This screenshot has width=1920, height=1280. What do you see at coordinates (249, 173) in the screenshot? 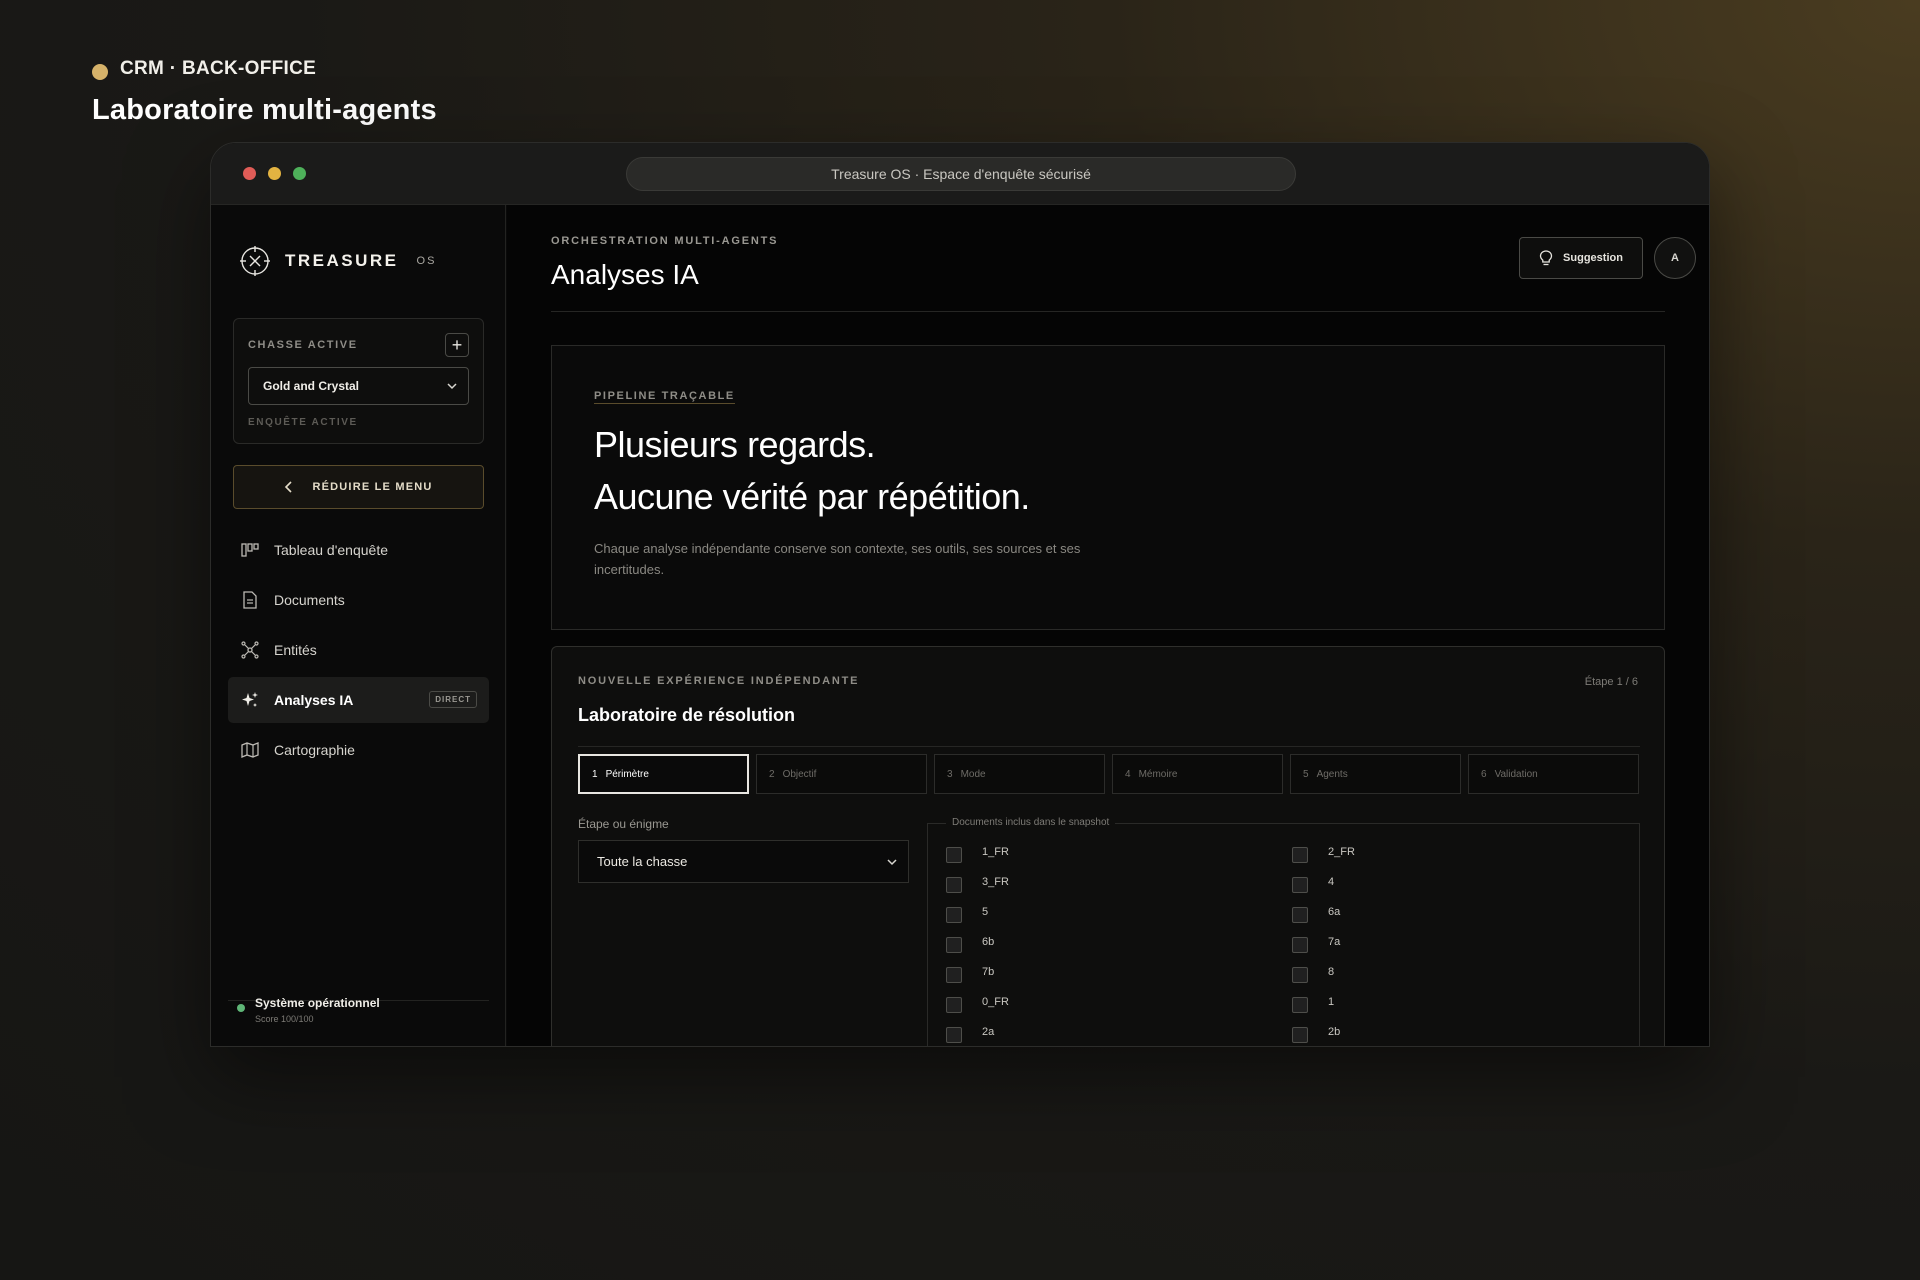
I see `close-window-button` at bounding box center [249, 173].